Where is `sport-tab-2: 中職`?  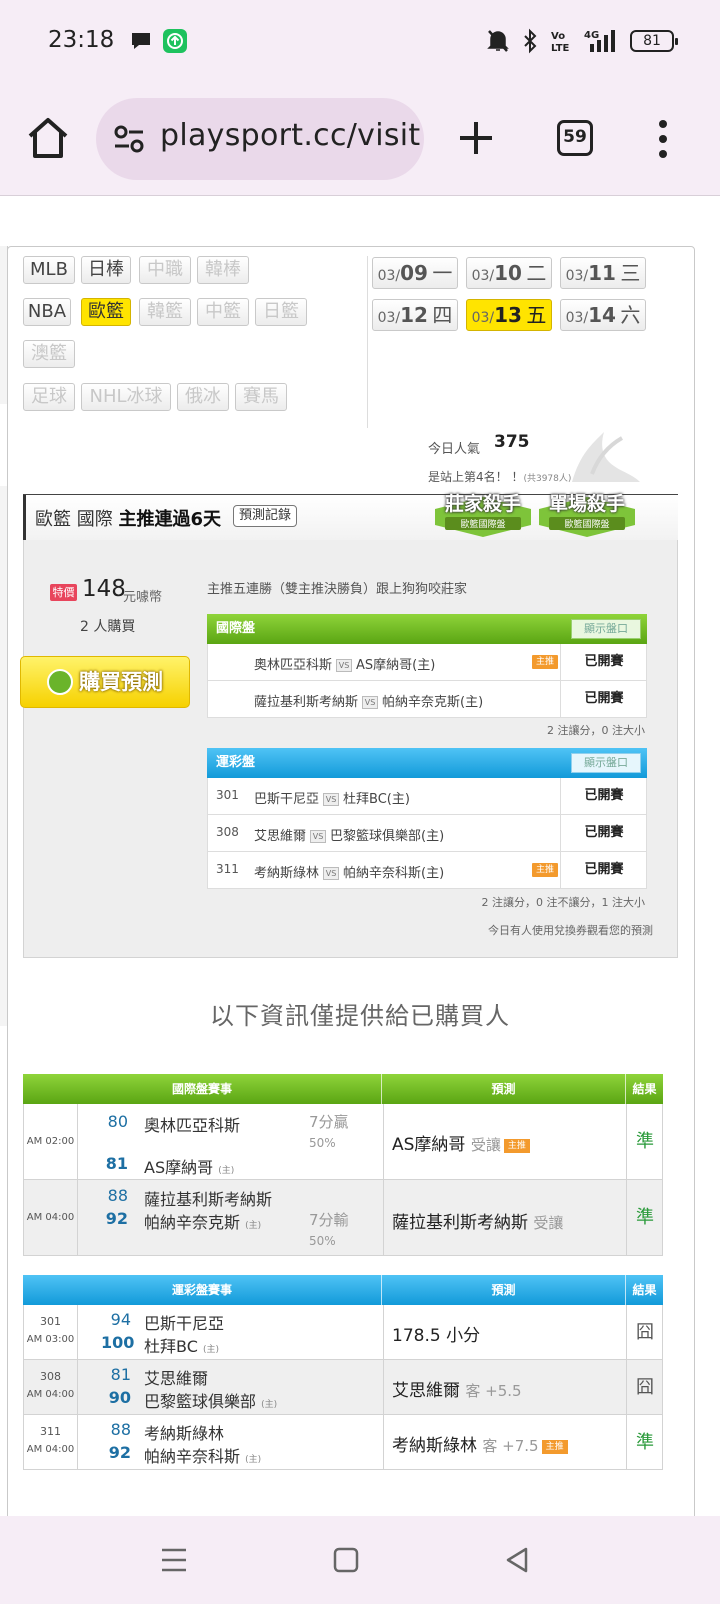
sport-tab-2: 中職 is located at coordinates (165, 270).